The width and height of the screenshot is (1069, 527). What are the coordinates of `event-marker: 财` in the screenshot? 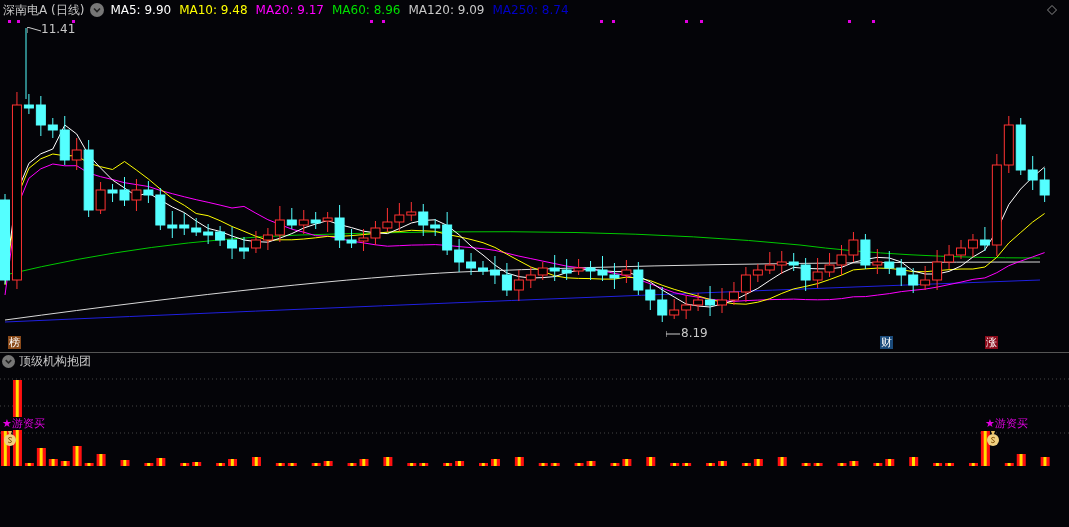 It's located at (886, 342).